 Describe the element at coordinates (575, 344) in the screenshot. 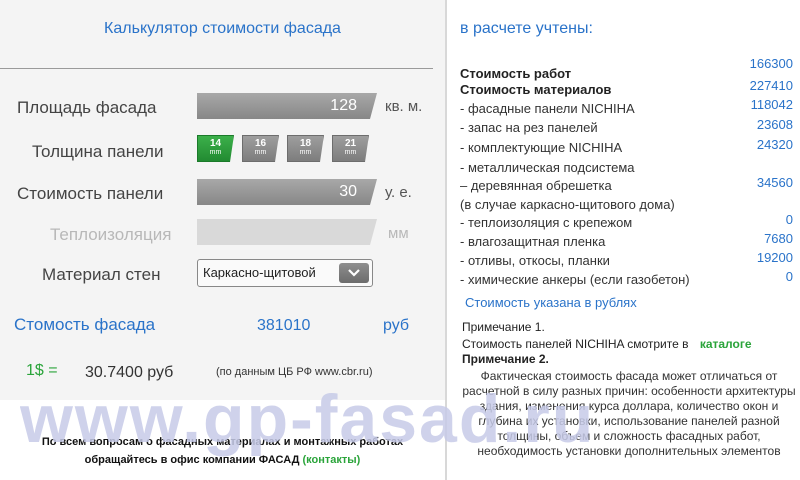

I see `note-1-body: Стоимость панелей NICHIHA смотрите в` at that location.